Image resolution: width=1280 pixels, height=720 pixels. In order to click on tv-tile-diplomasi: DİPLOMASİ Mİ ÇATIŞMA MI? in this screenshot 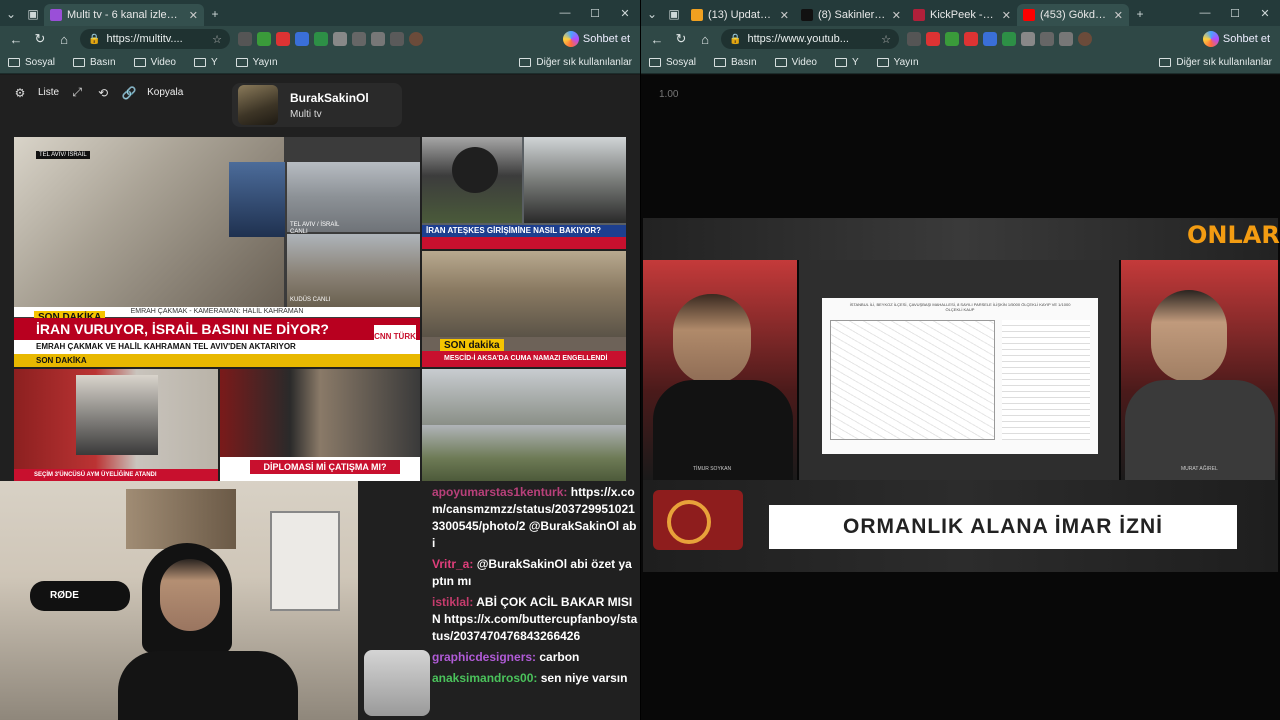, I will do `click(320, 425)`.